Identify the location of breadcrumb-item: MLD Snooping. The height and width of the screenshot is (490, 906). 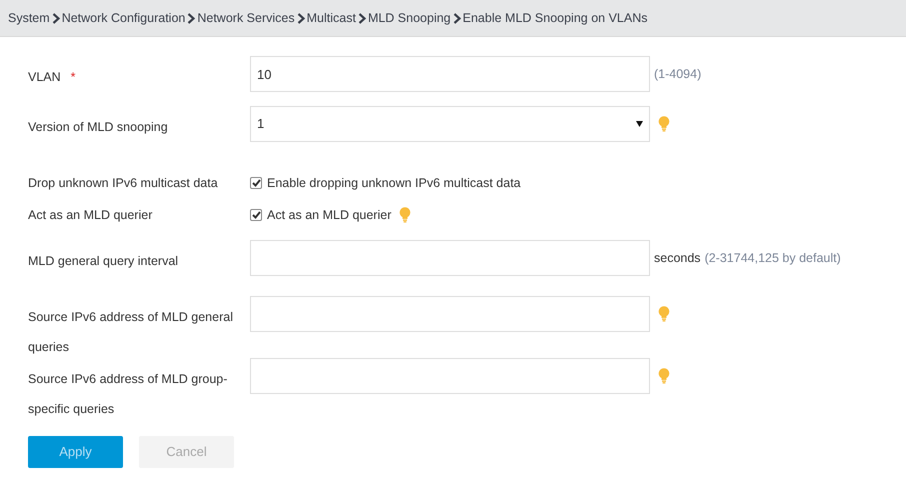
(409, 18).